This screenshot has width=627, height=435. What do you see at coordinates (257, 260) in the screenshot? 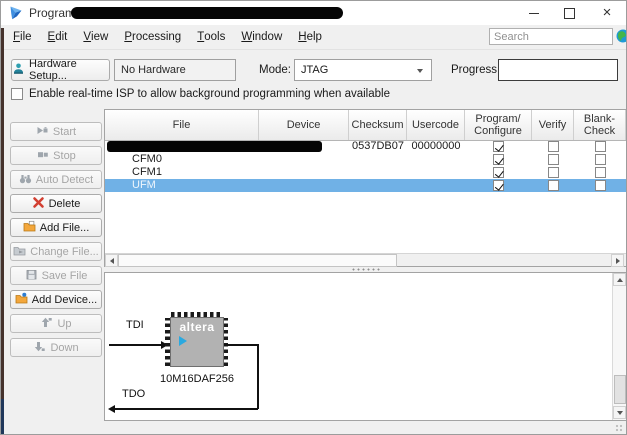
I see `horizontal-scrollbar-thumb` at bounding box center [257, 260].